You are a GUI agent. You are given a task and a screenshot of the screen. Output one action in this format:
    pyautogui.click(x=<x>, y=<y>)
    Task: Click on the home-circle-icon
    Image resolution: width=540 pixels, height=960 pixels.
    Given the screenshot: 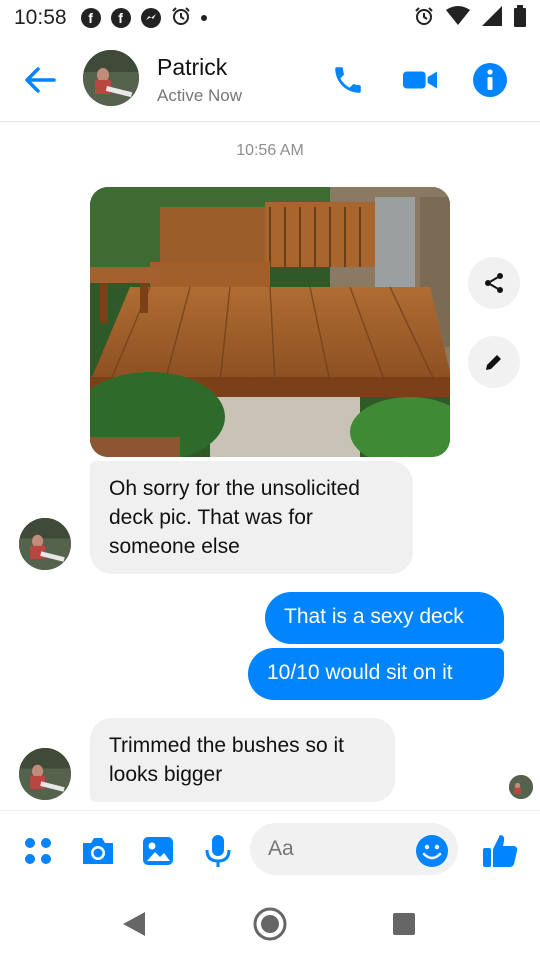 What is the action you would take?
    pyautogui.click(x=270, y=924)
    